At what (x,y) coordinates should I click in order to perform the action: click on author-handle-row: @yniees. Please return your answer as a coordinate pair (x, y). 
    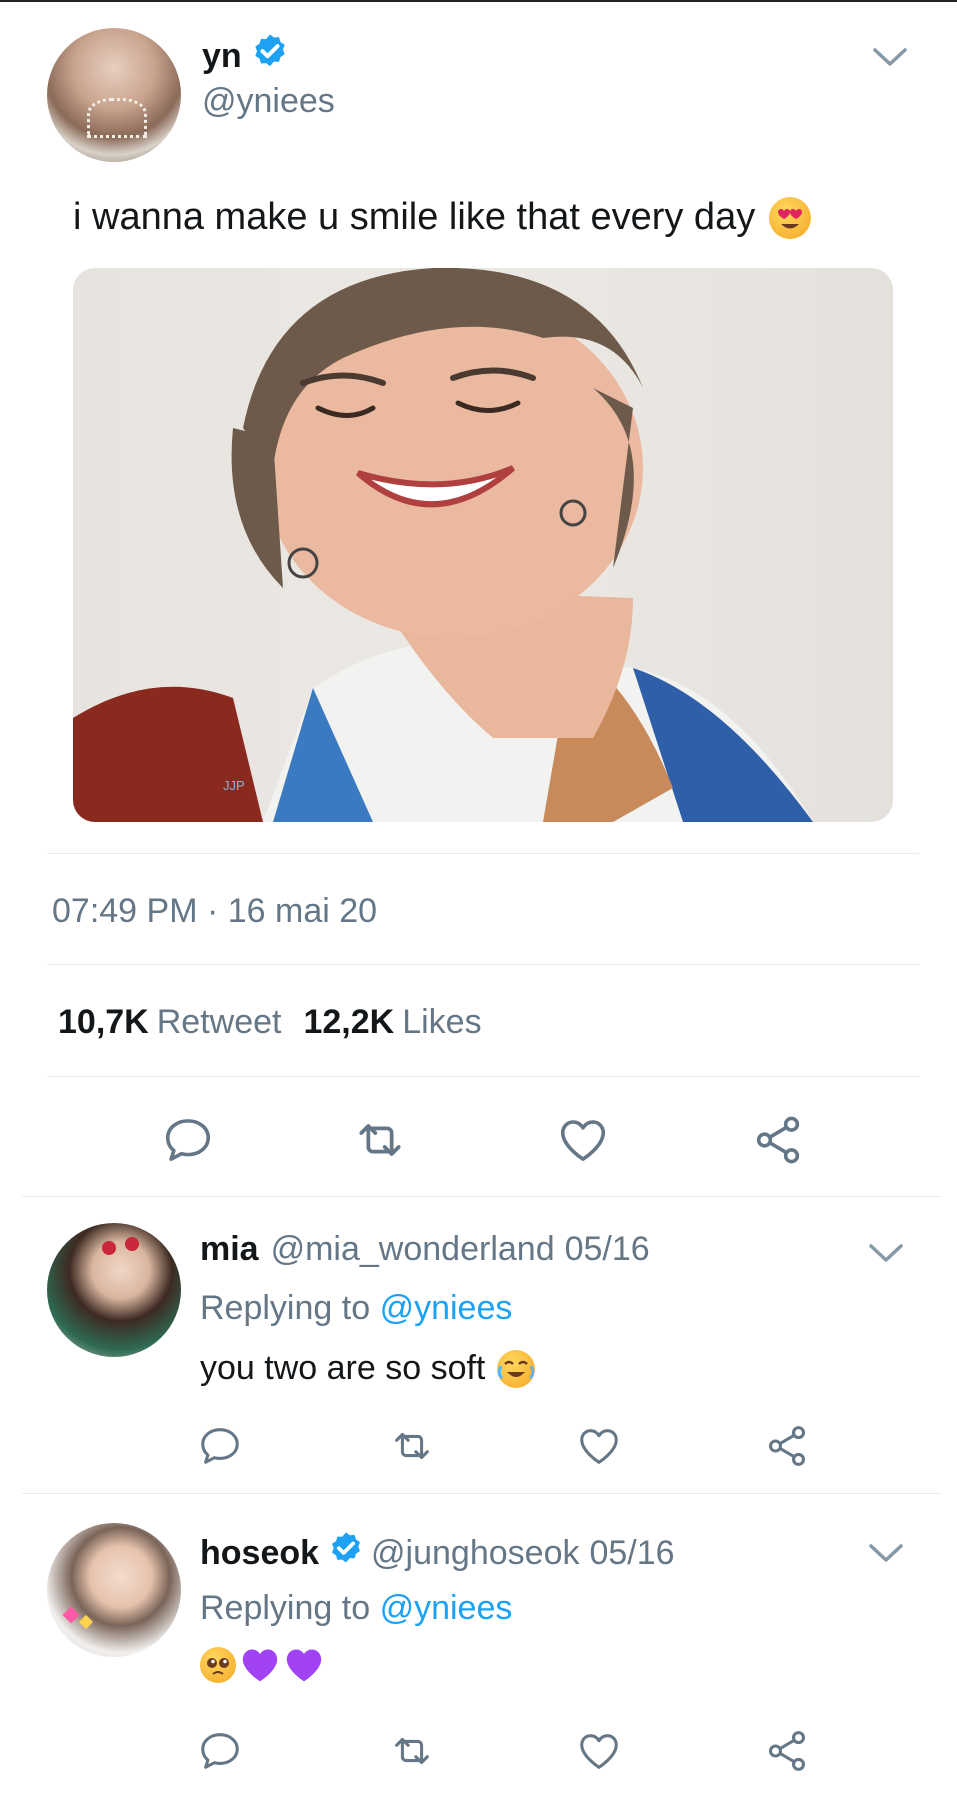
    Looking at the image, I should click on (268, 101).